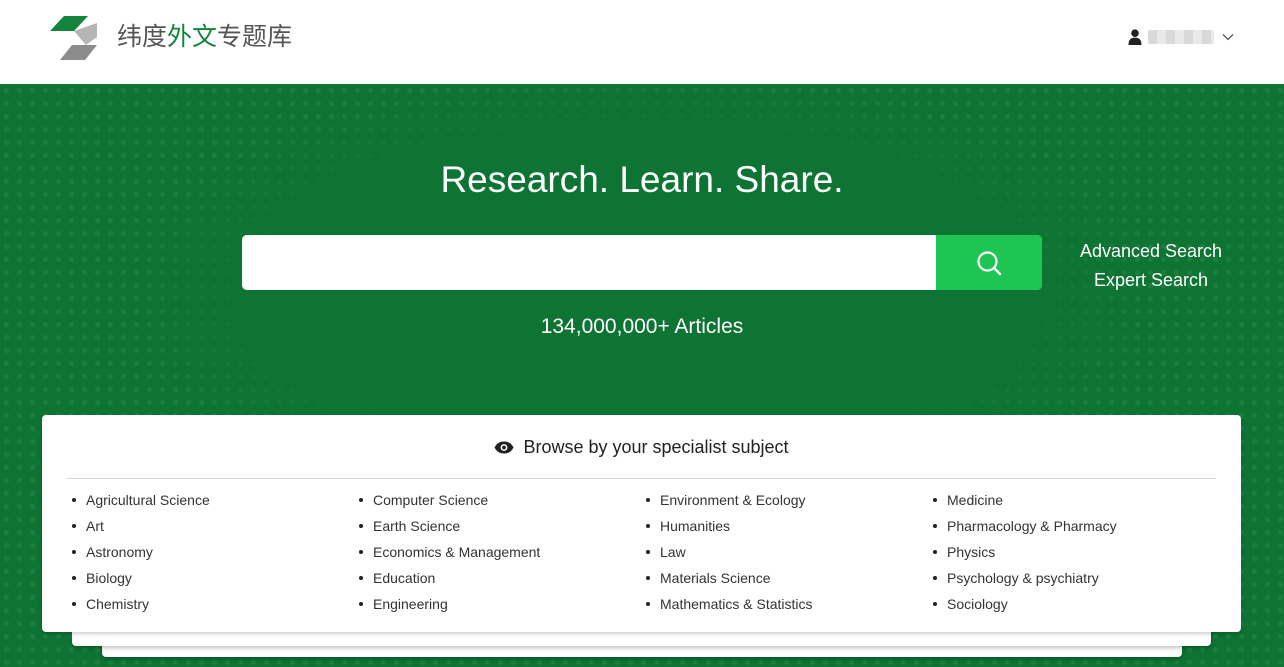 This screenshot has height=667, width=1284. What do you see at coordinates (1151, 280) in the screenshot?
I see `expert-search-link: Expert Search` at bounding box center [1151, 280].